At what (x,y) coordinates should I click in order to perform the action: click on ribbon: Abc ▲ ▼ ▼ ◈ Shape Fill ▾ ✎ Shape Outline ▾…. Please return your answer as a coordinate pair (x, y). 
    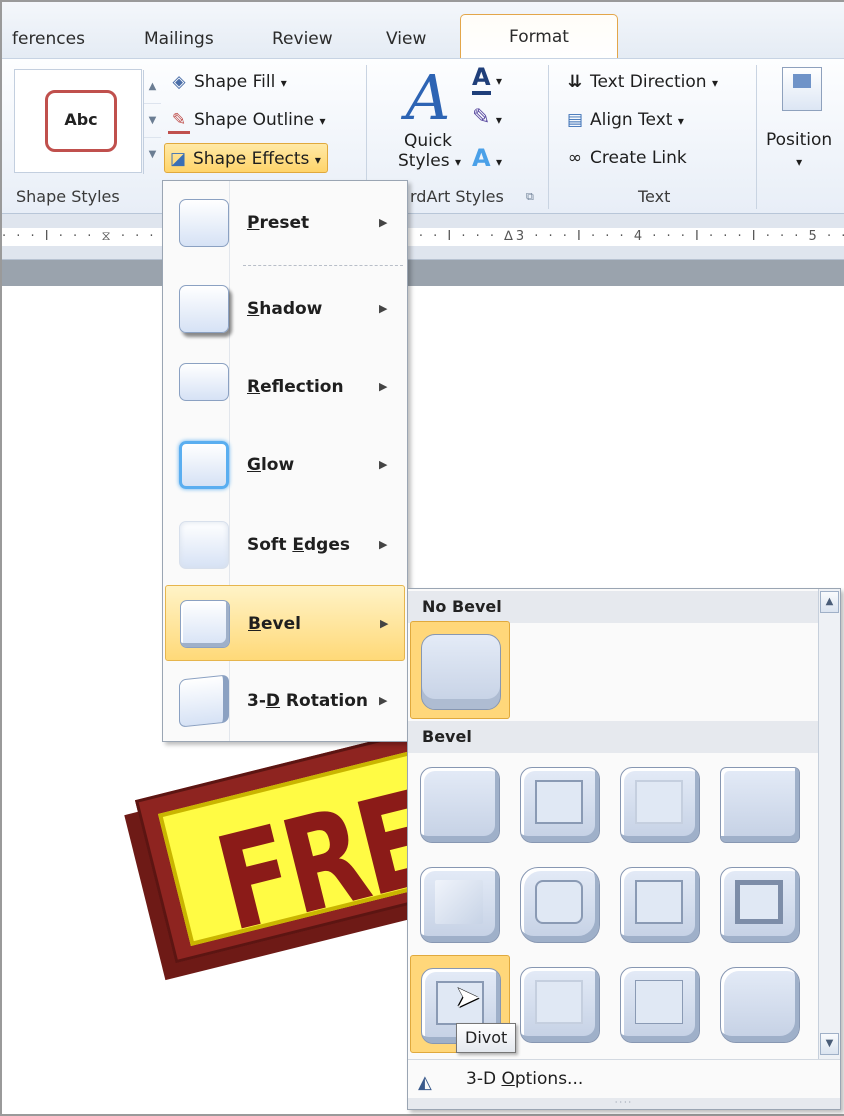
    Looking at the image, I should click on (423, 136).